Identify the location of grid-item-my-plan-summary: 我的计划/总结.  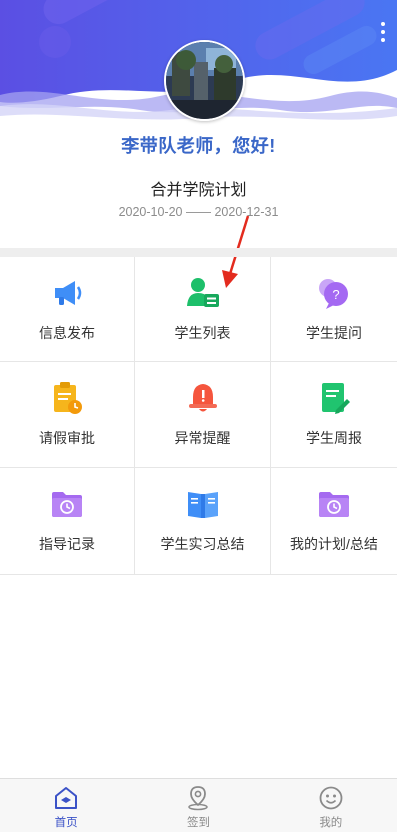
(334, 521).